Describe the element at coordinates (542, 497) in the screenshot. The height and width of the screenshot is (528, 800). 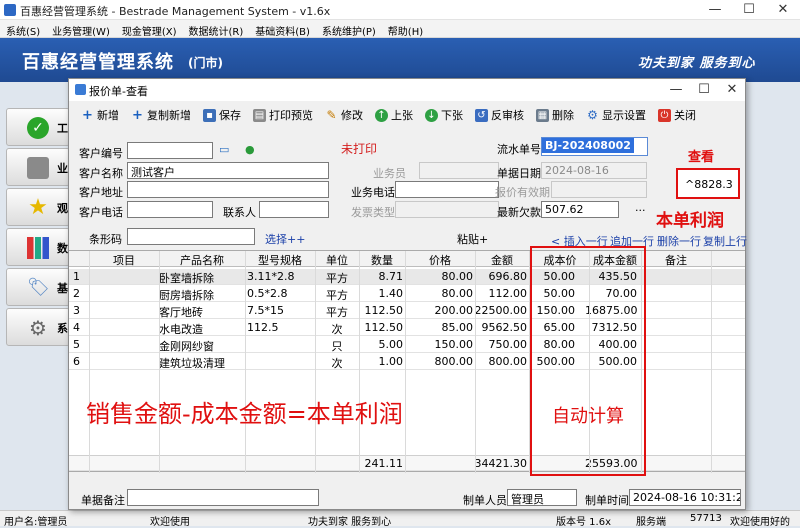
I see `maker-field: 管理员` at that location.